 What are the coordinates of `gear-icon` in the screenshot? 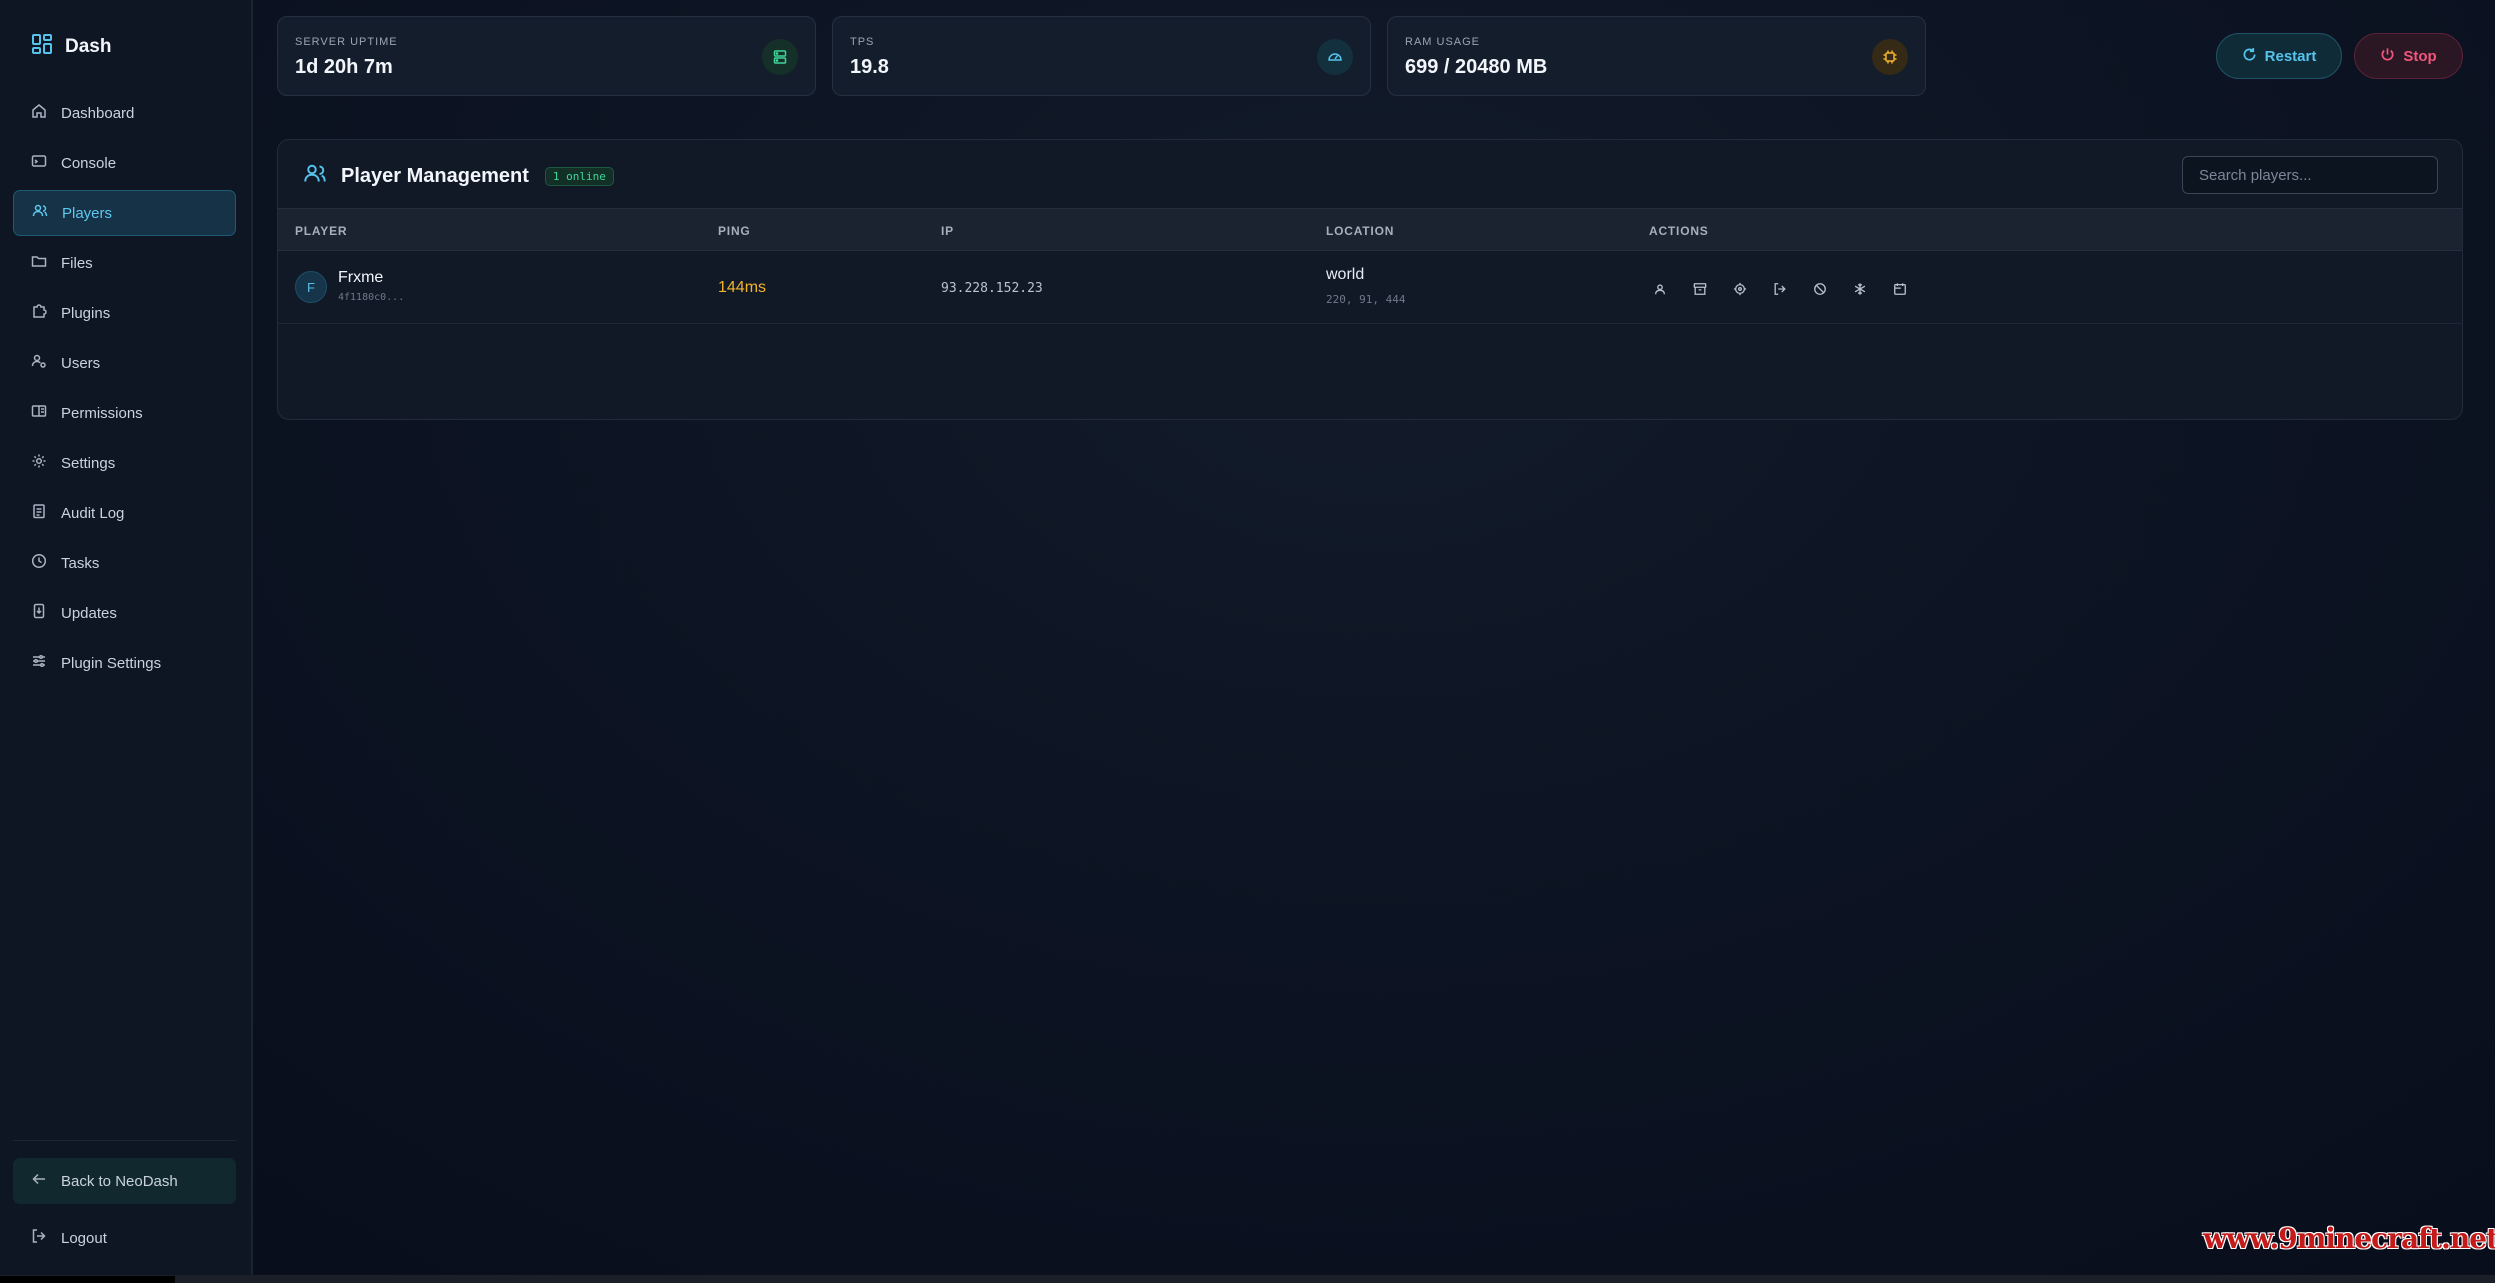 It's located at (39, 463).